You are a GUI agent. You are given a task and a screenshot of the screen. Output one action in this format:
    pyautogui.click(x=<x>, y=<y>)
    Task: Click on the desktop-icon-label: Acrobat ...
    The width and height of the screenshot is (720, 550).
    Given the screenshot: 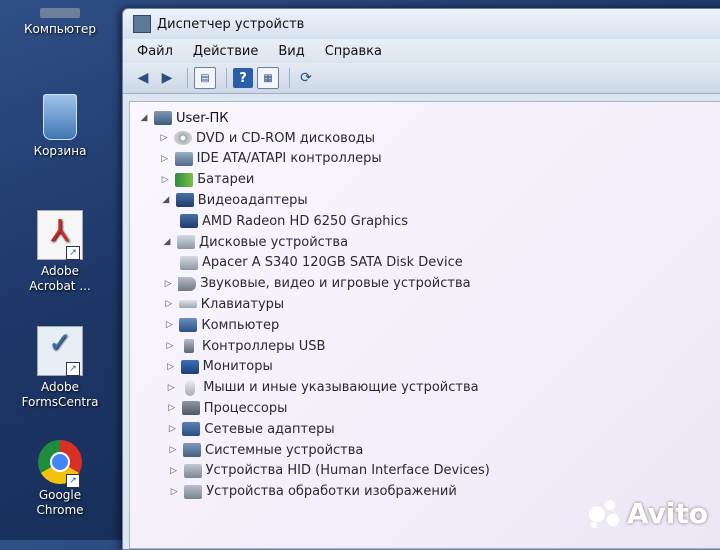 What is the action you would take?
    pyautogui.click(x=60, y=286)
    